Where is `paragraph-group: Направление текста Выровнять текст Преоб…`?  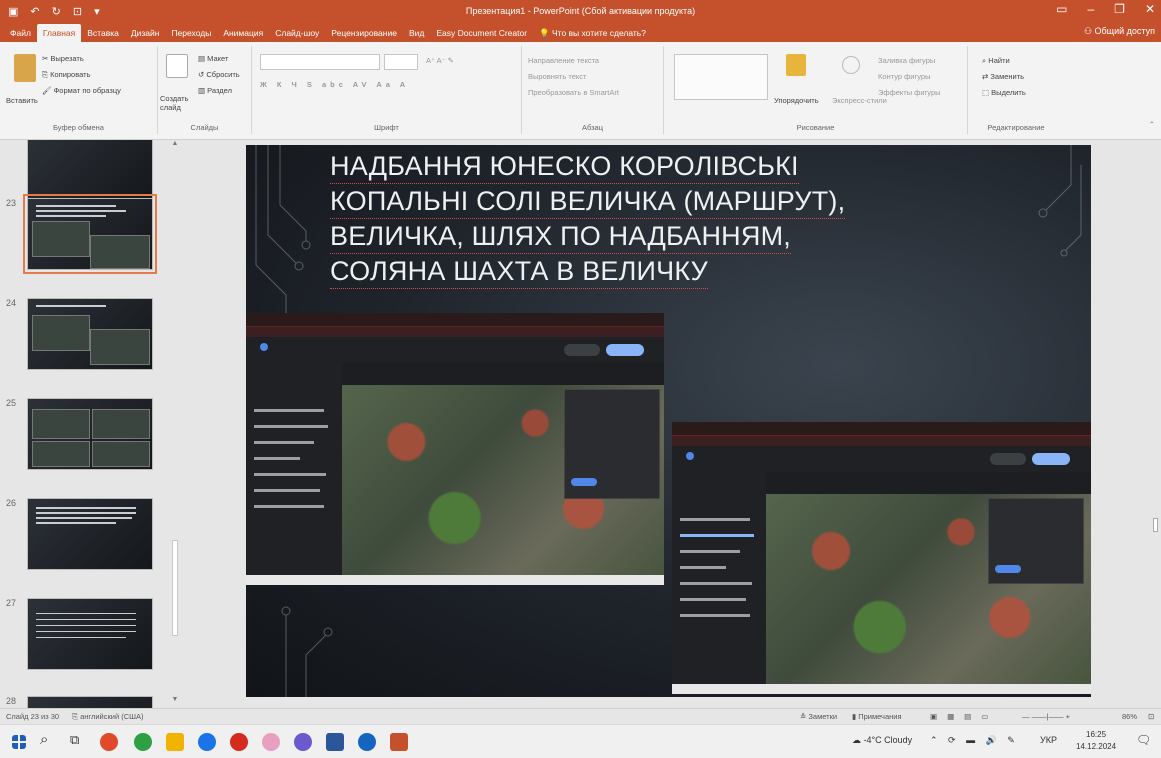
paragraph-group: Направление текста Выровнять текст Преоб… is located at coordinates (593, 90).